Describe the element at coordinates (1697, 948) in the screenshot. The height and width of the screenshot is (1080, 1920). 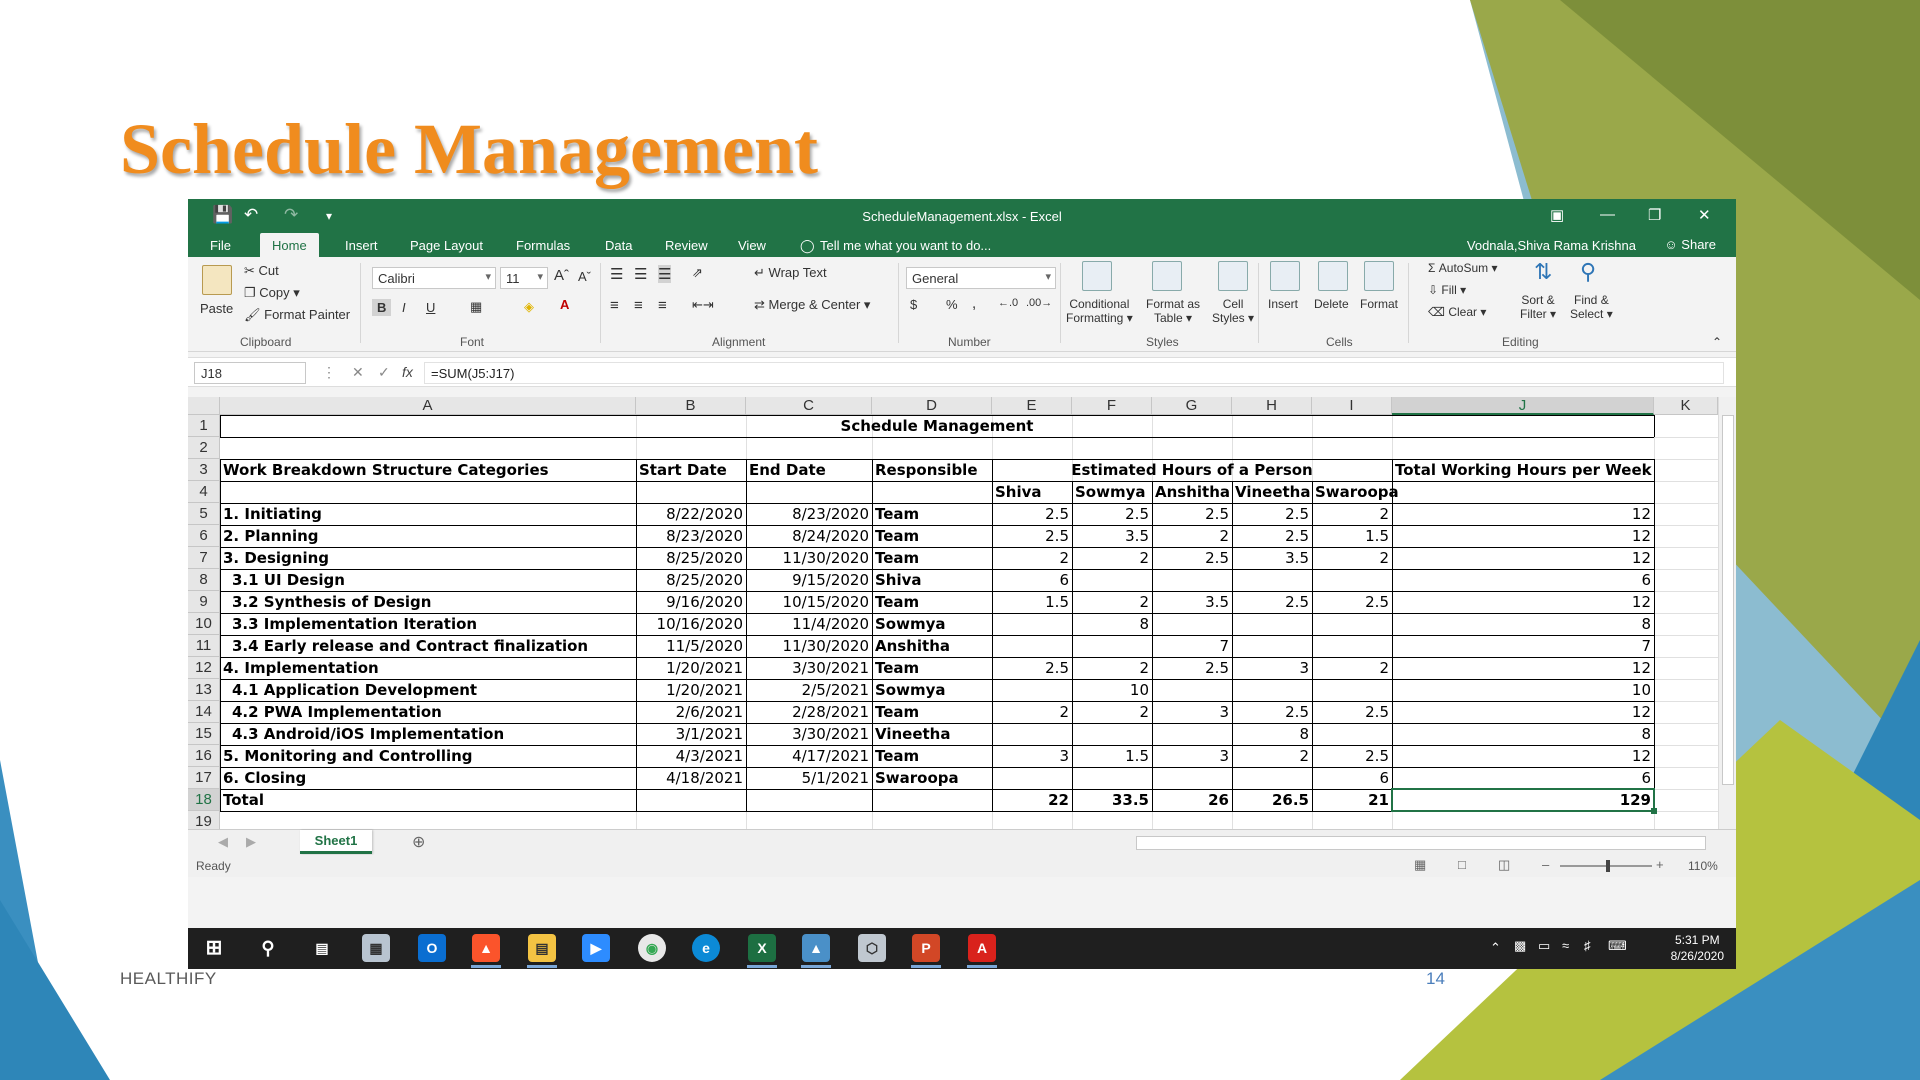
I see `taskbar-clock: 5:31 PM 8/26/2020` at that location.